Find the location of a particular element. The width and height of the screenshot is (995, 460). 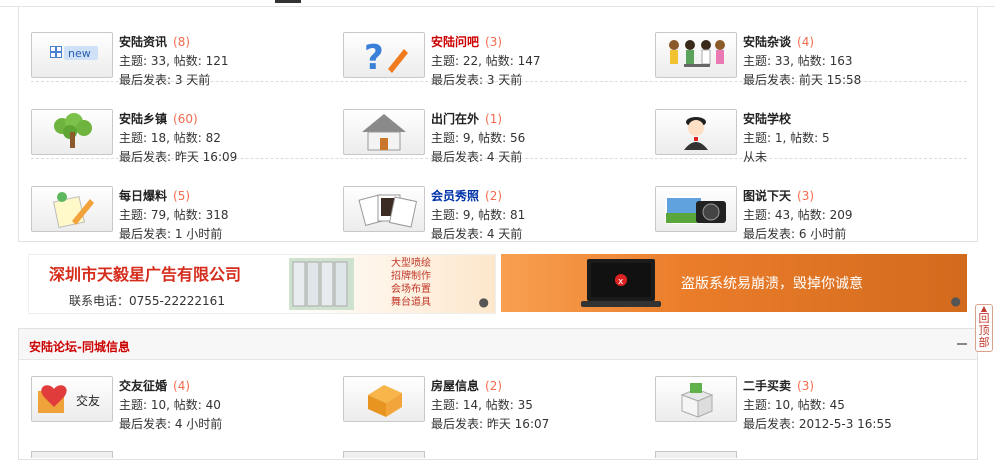

forum-last-post: 最后发表: 前天 15:58 is located at coordinates (802, 80).